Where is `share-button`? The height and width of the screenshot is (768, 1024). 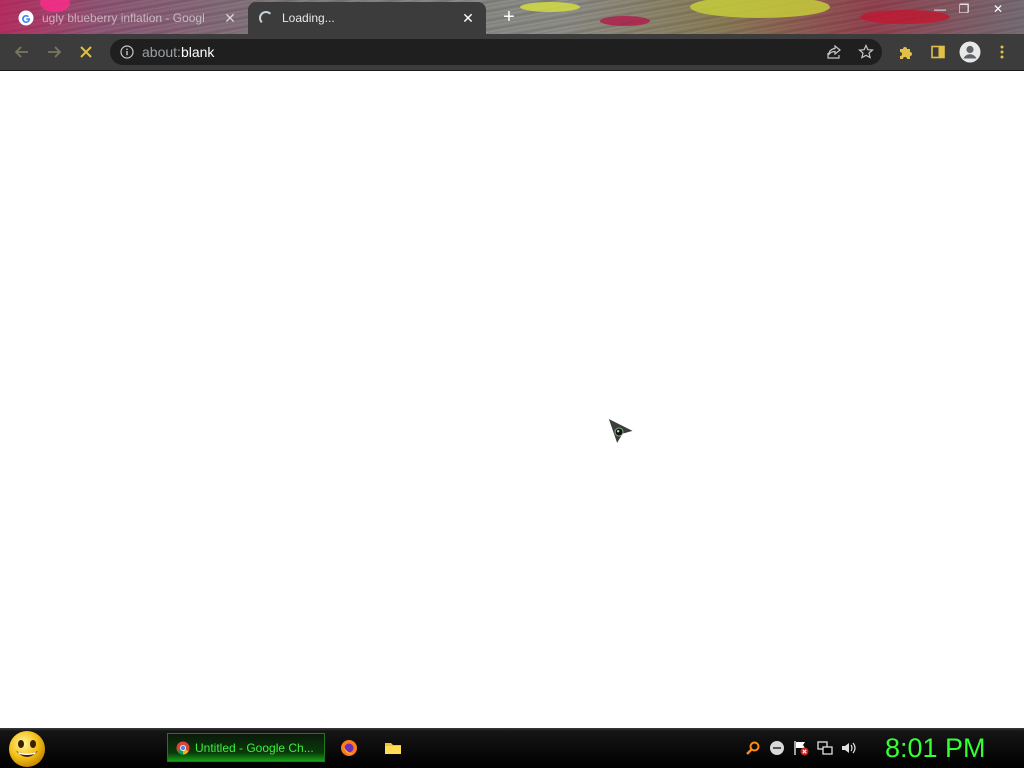
share-button is located at coordinates (834, 52).